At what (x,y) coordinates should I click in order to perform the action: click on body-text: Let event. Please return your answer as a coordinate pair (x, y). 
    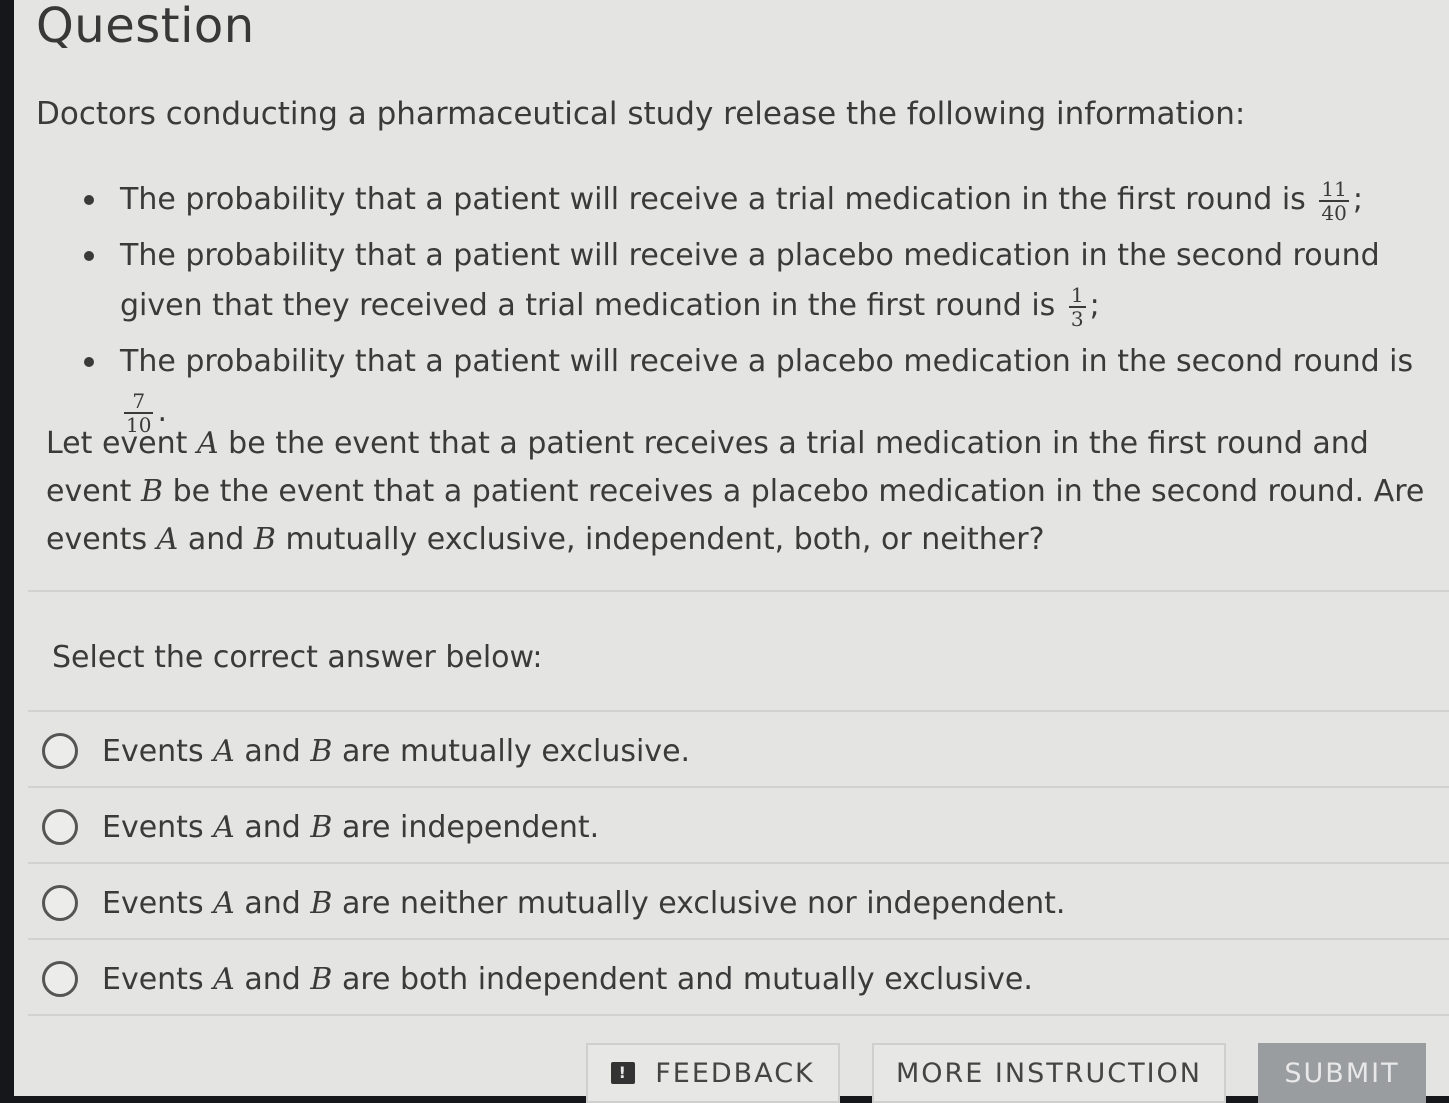
    Looking at the image, I should click on (117, 443).